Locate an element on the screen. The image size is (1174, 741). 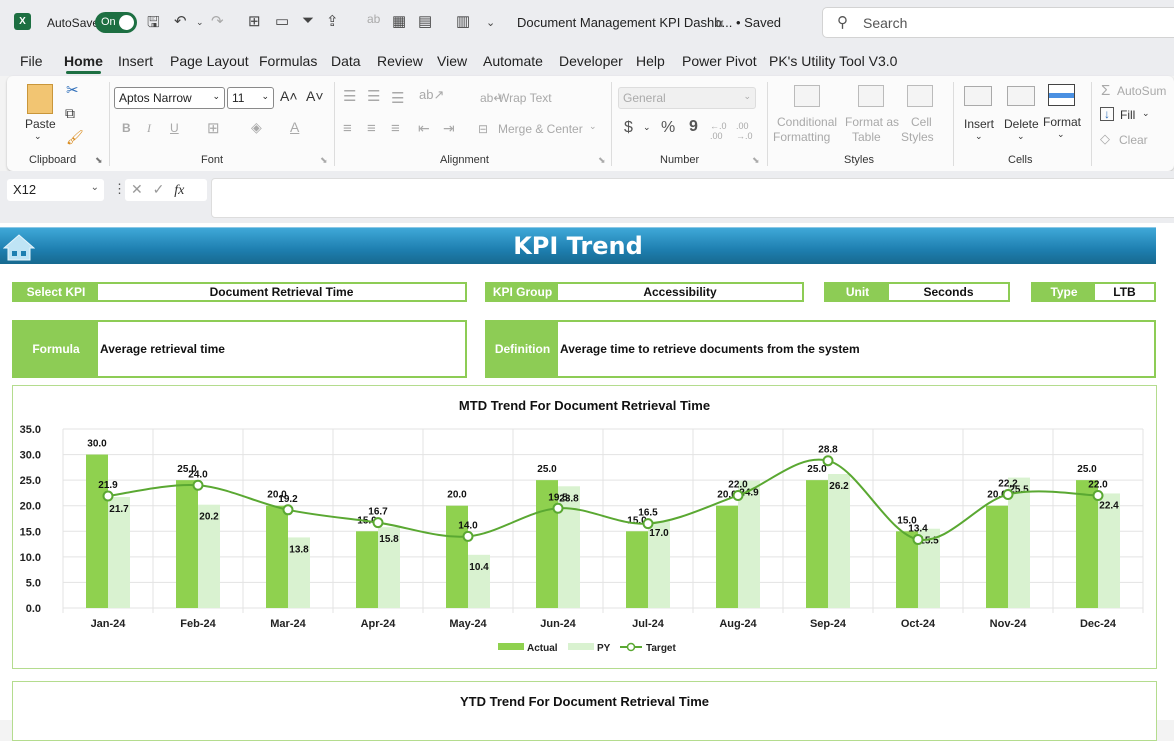
tab-help: Help is located at coordinates (650, 61).